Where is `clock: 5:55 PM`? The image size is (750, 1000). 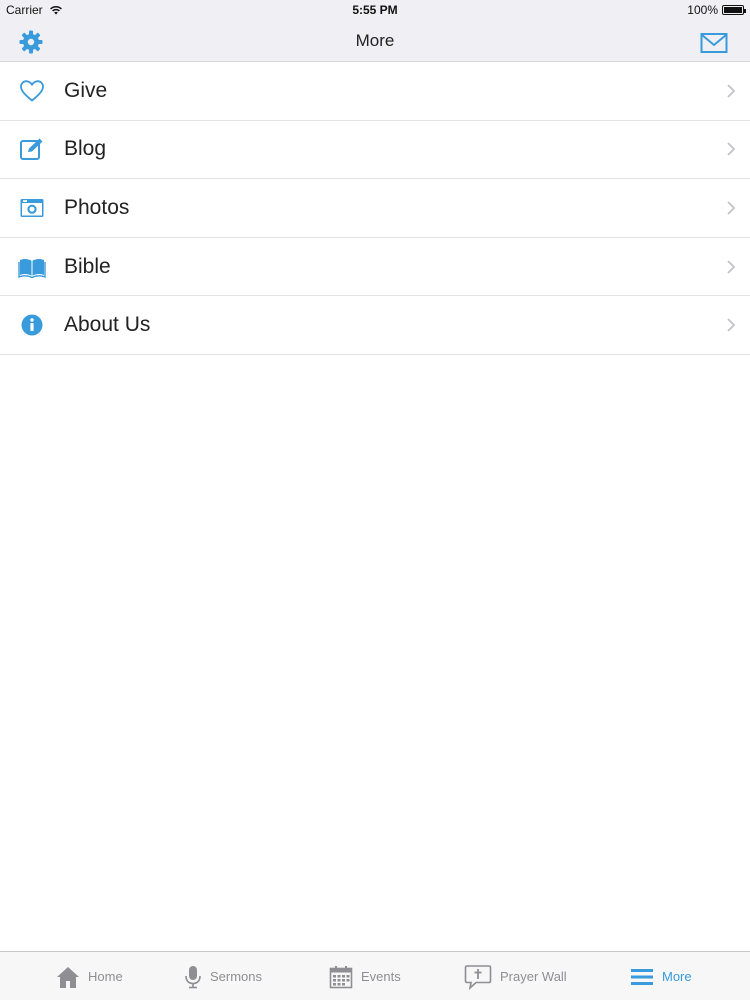
clock: 5:55 PM is located at coordinates (375, 10).